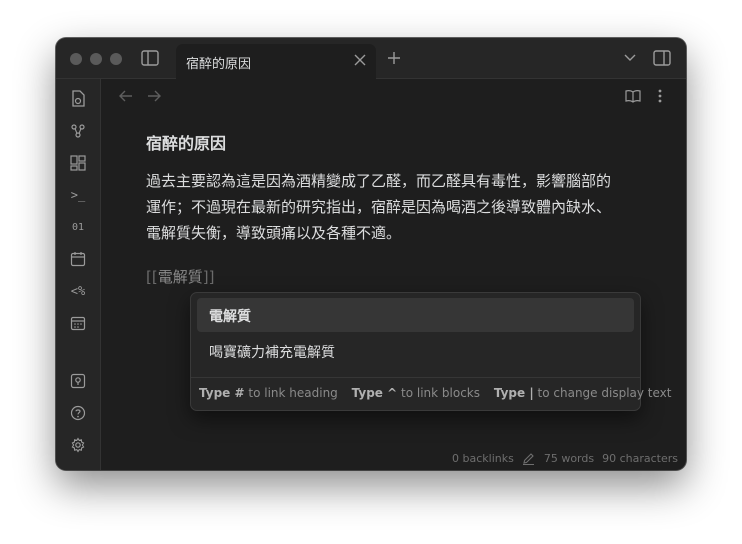 The height and width of the screenshot is (544, 742). I want to click on edit-pencil-icon, so click(529, 458).